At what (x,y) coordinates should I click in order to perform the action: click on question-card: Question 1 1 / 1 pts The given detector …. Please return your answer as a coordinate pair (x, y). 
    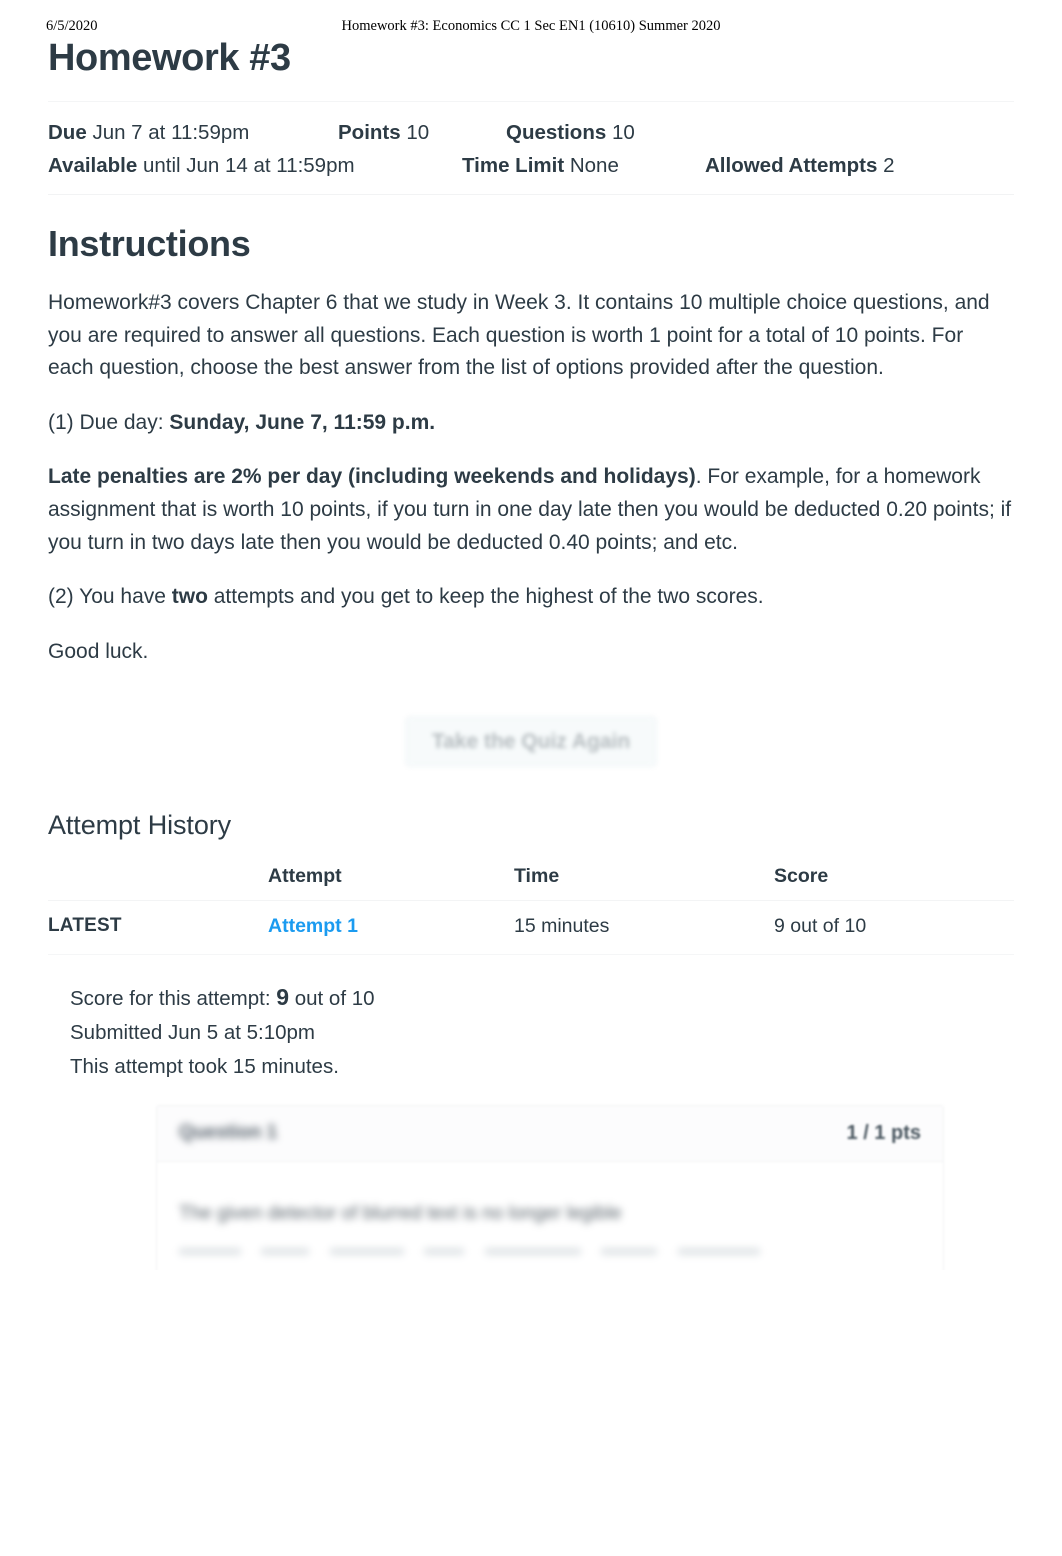
    Looking at the image, I should click on (550, 1196).